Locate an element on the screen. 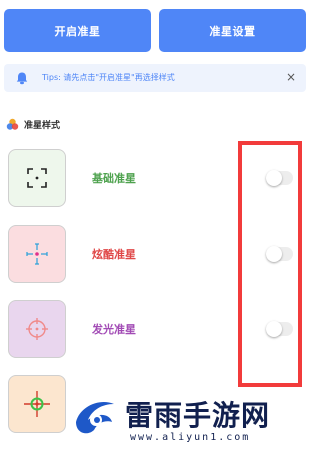  section-header: 准星样式 is located at coordinates (33, 124).